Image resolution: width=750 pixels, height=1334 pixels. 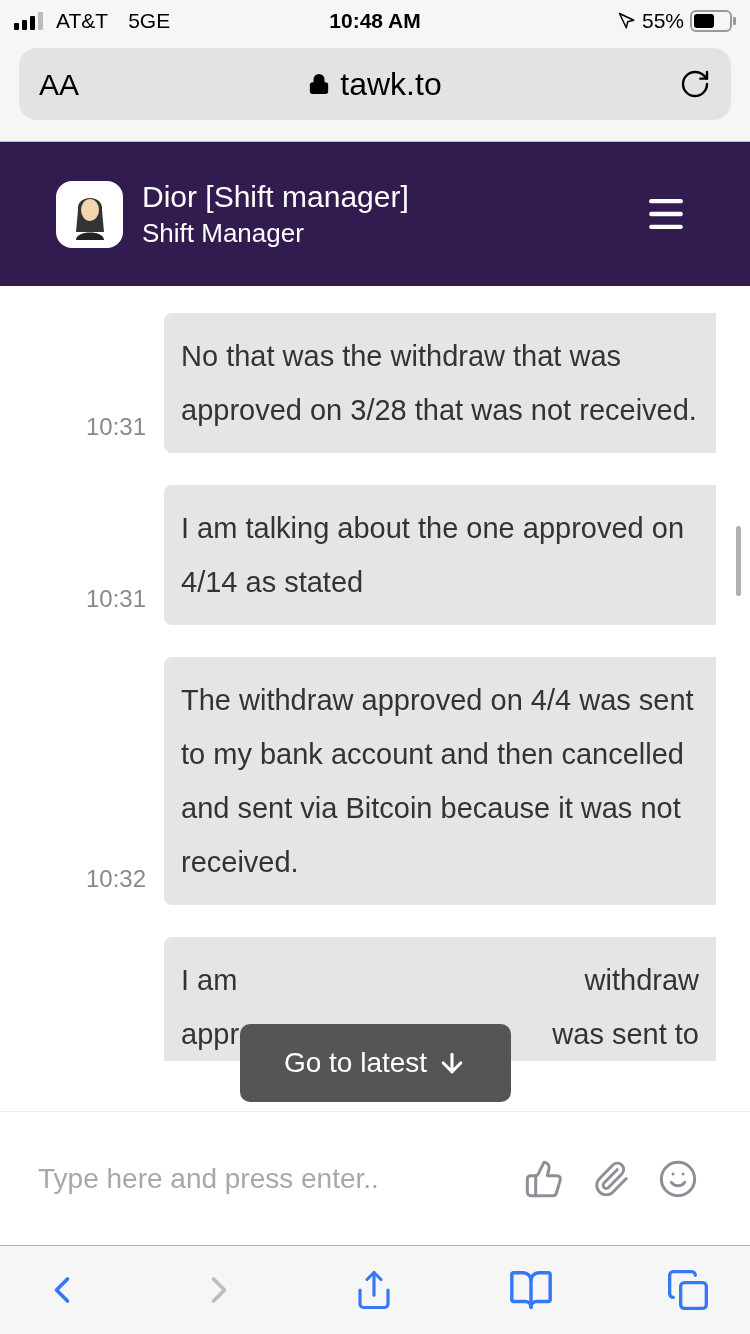 I want to click on agent-name: Dior [Shift manager], so click(x=276, y=197).